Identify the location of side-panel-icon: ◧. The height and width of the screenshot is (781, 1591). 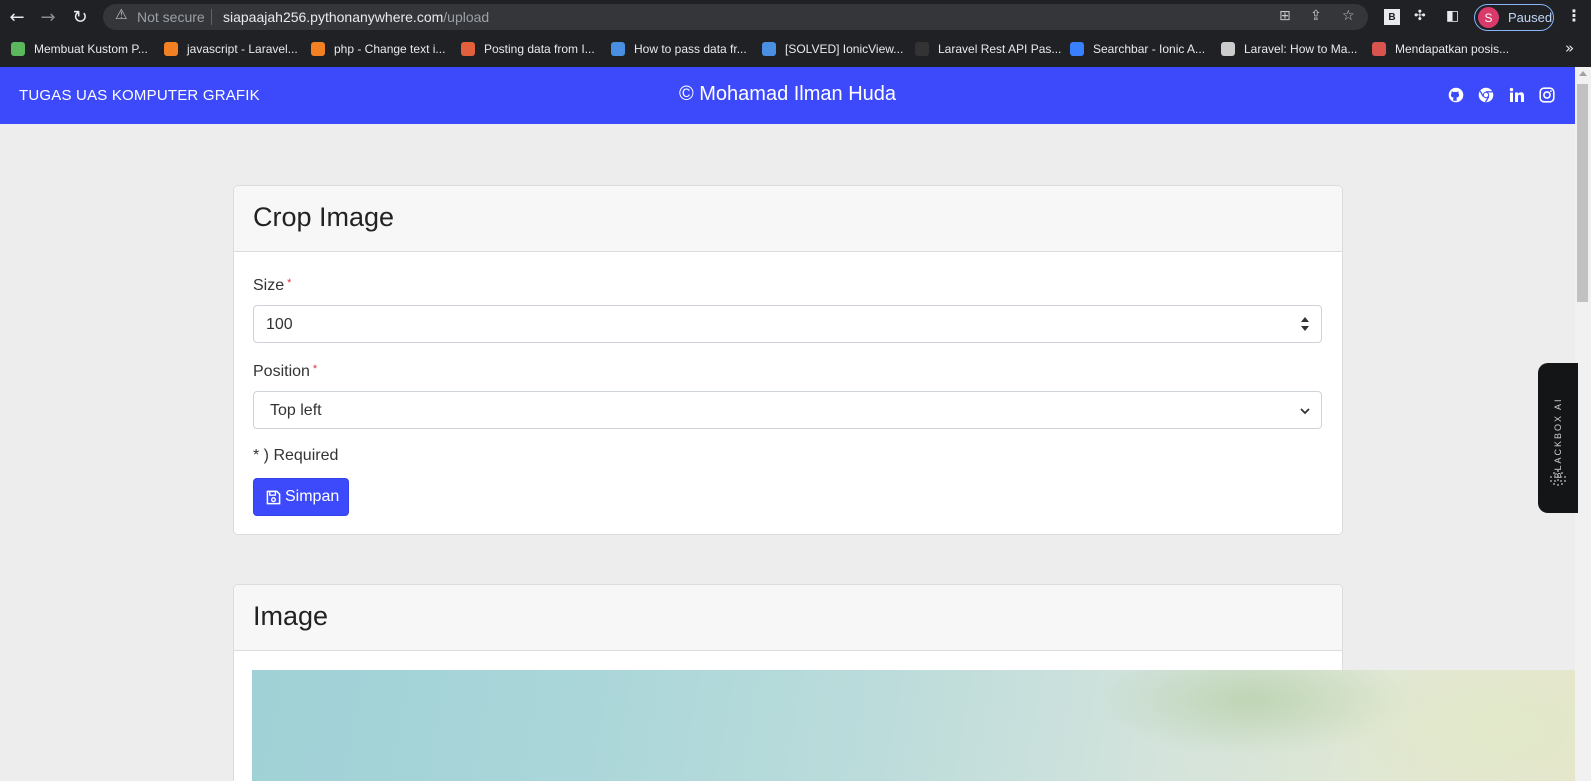
(1452, 16).